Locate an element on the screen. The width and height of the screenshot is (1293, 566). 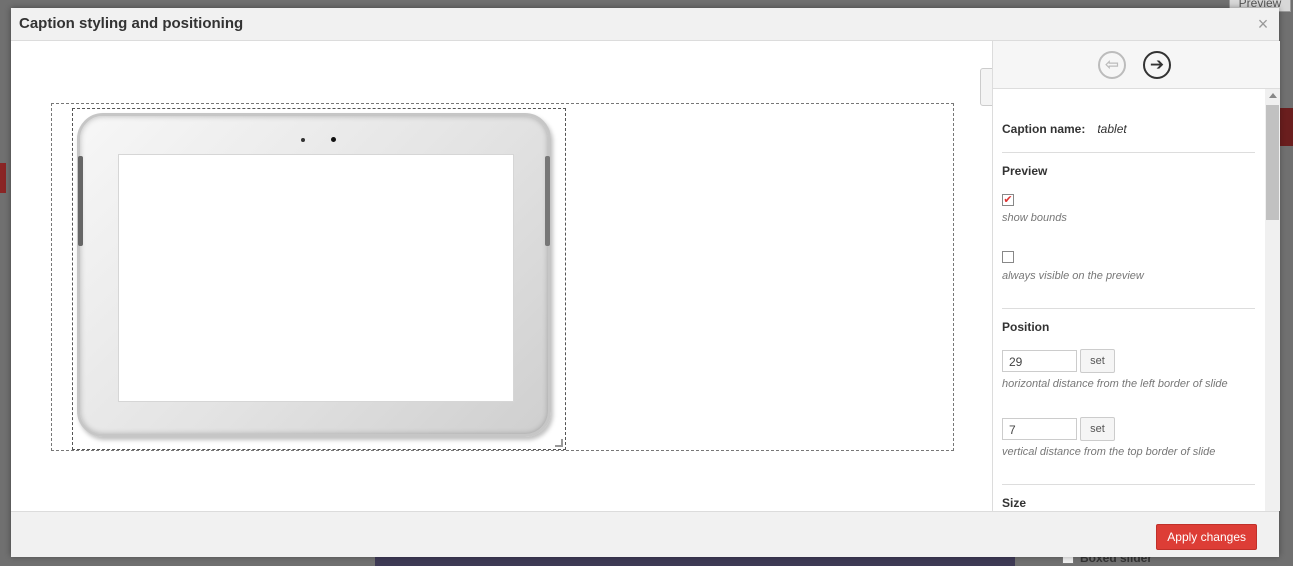
scroll-thumb is located at coordinates (1272, 162).